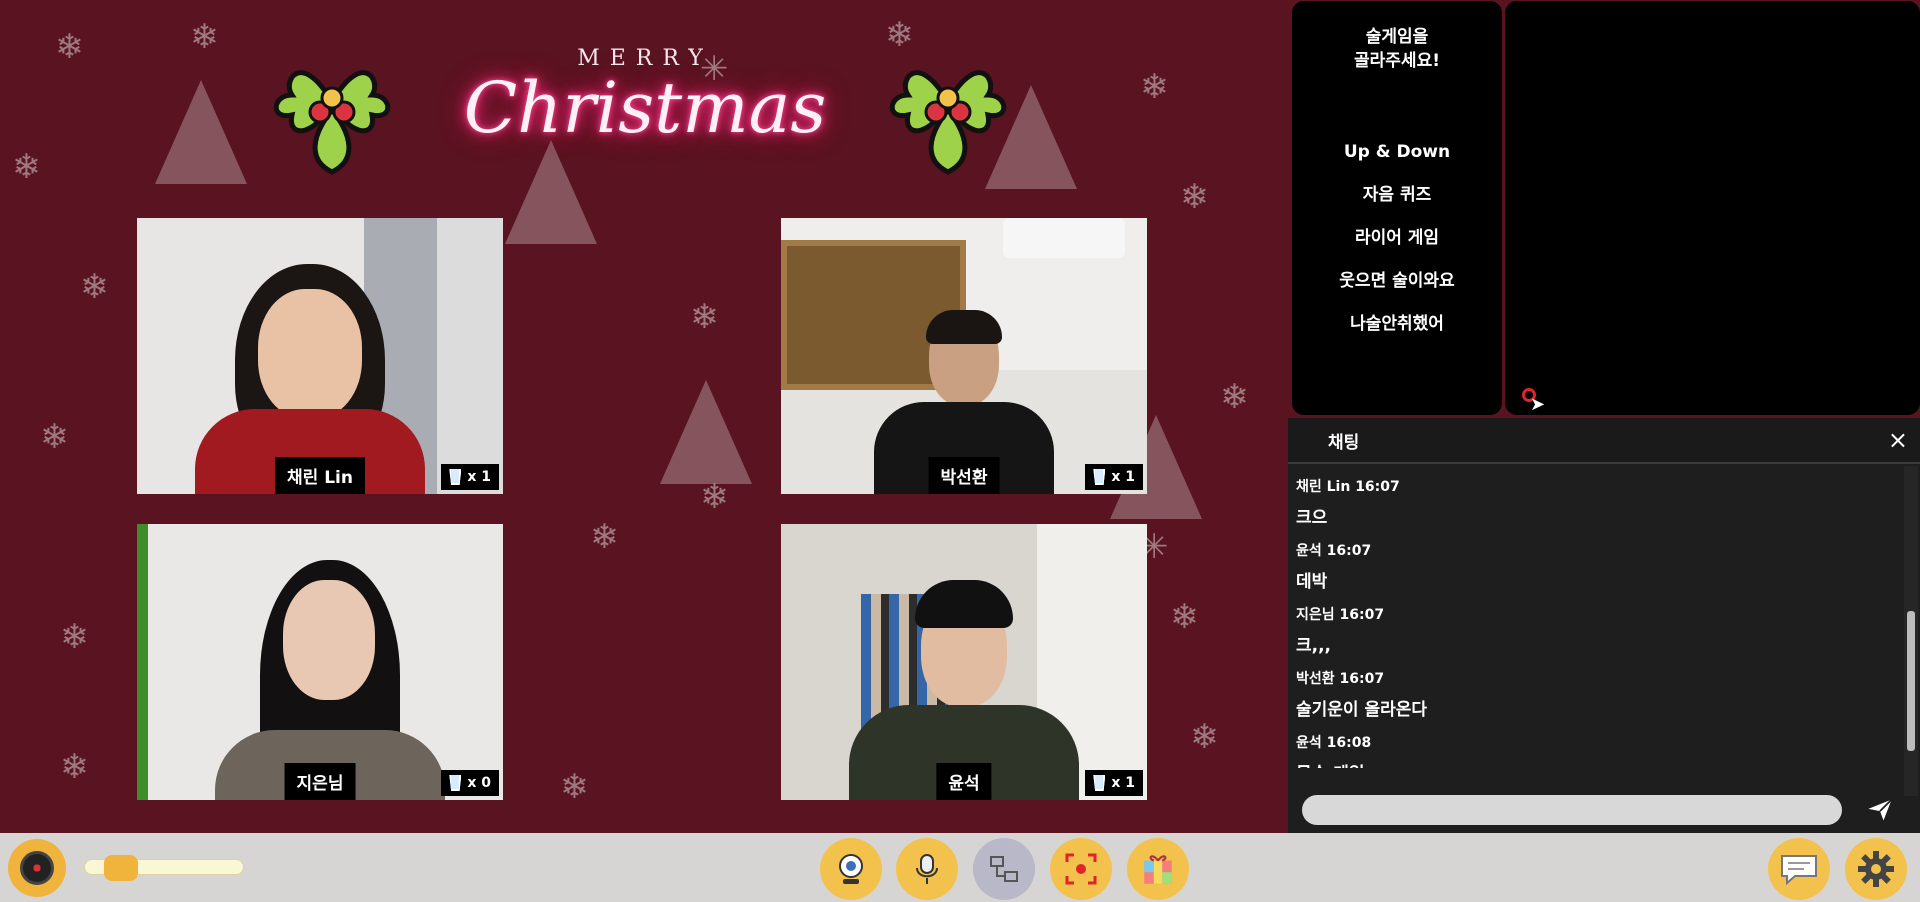 The width and height of the screenshot is (1920, 902). I want to click on game-option-laugh-drink: 웃으면 술이와요, so click(1397, 281).